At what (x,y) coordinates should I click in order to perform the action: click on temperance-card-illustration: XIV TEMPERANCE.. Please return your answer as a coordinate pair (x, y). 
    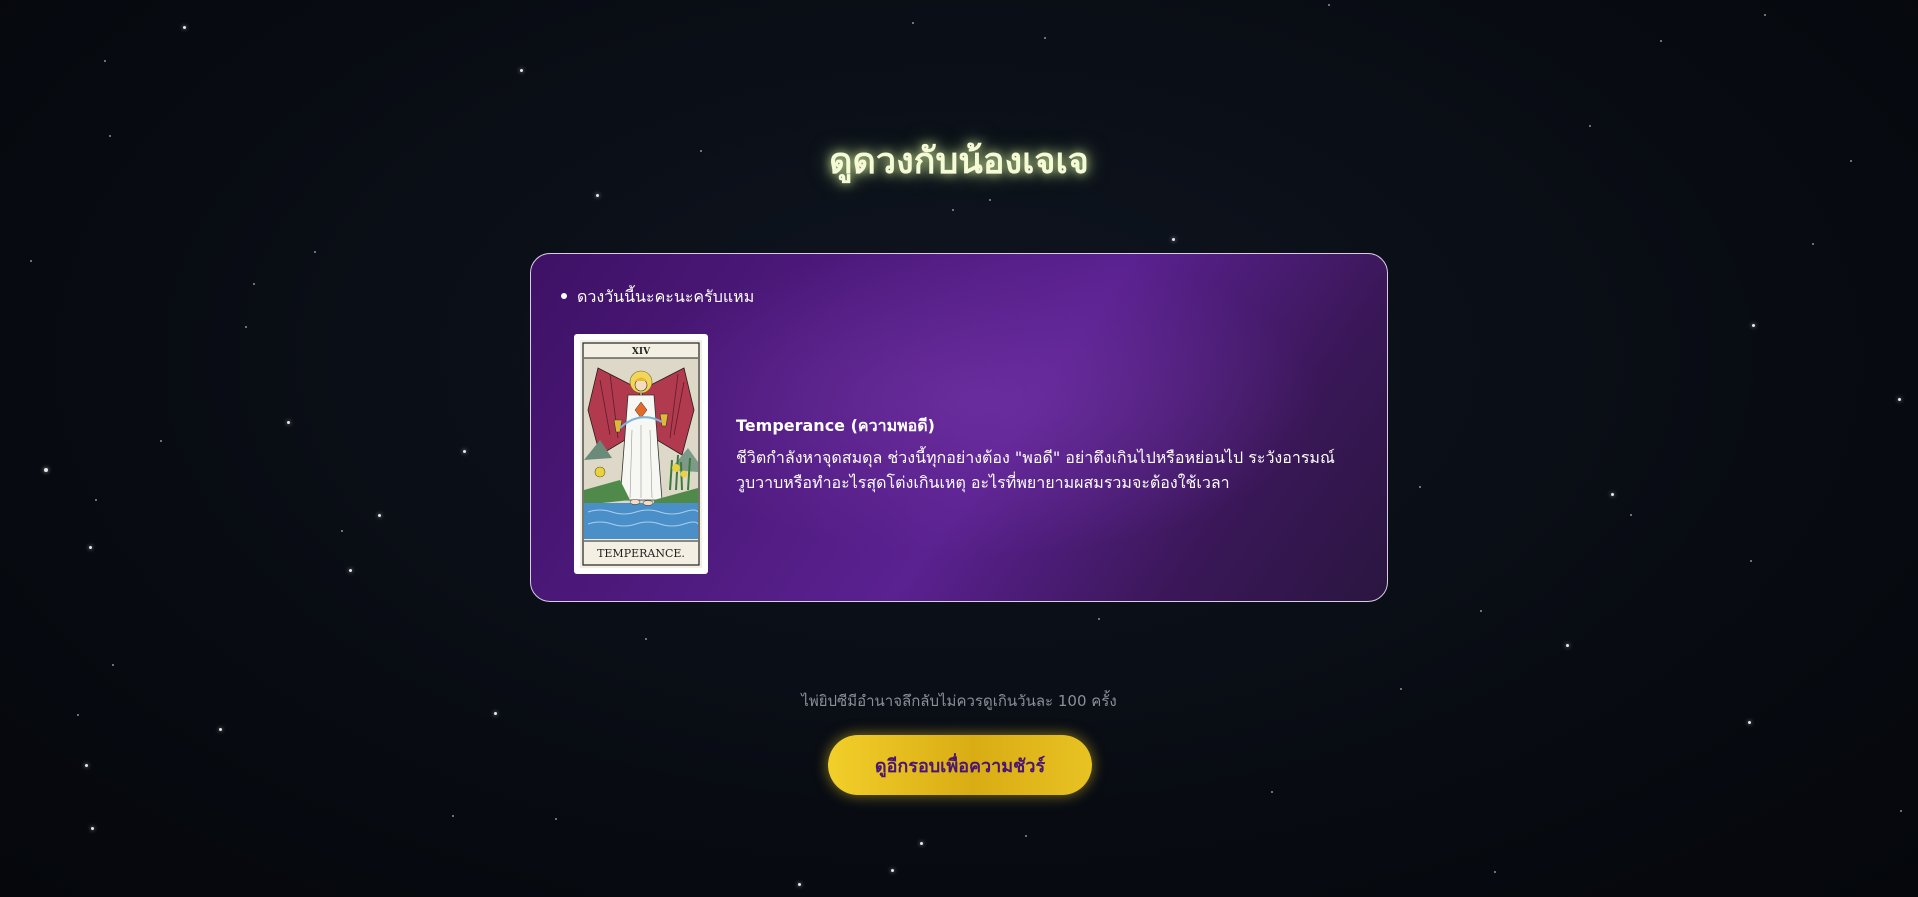
    Looking at the image, I should click on (641, 454).